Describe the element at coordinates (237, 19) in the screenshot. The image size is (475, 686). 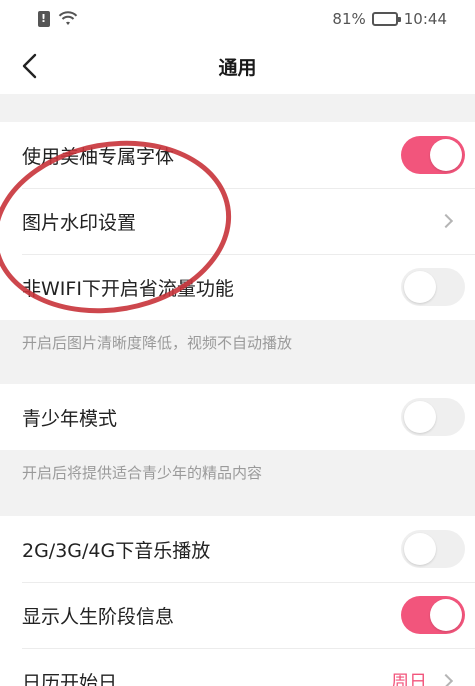
I see `status-bar: 81% 10:44` at that location.